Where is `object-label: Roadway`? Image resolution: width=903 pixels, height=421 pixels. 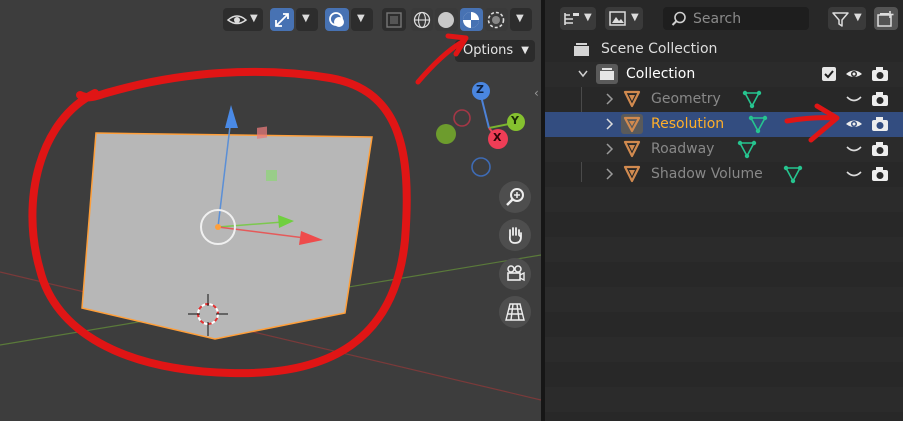
object-label: Roadway is located at coordinates (683, 149).